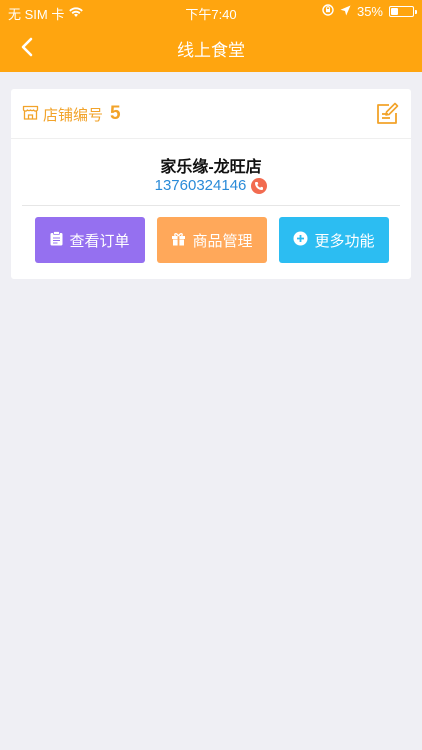  I want to click on nav-bar: 线上食堂, so click(211, 47).